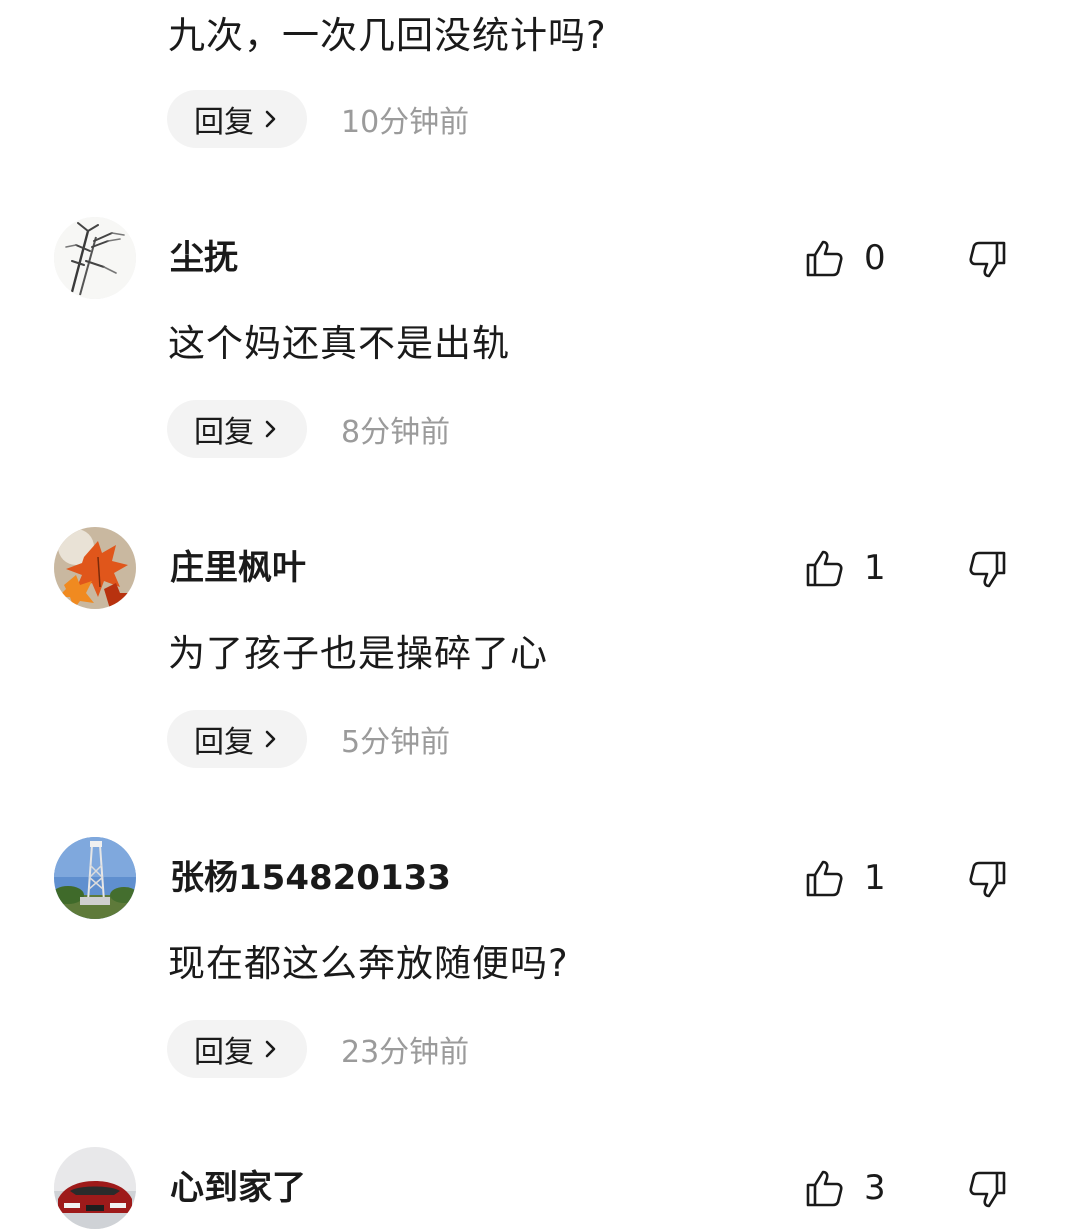  I want to click on username: 尘抚, so click(204, 258).